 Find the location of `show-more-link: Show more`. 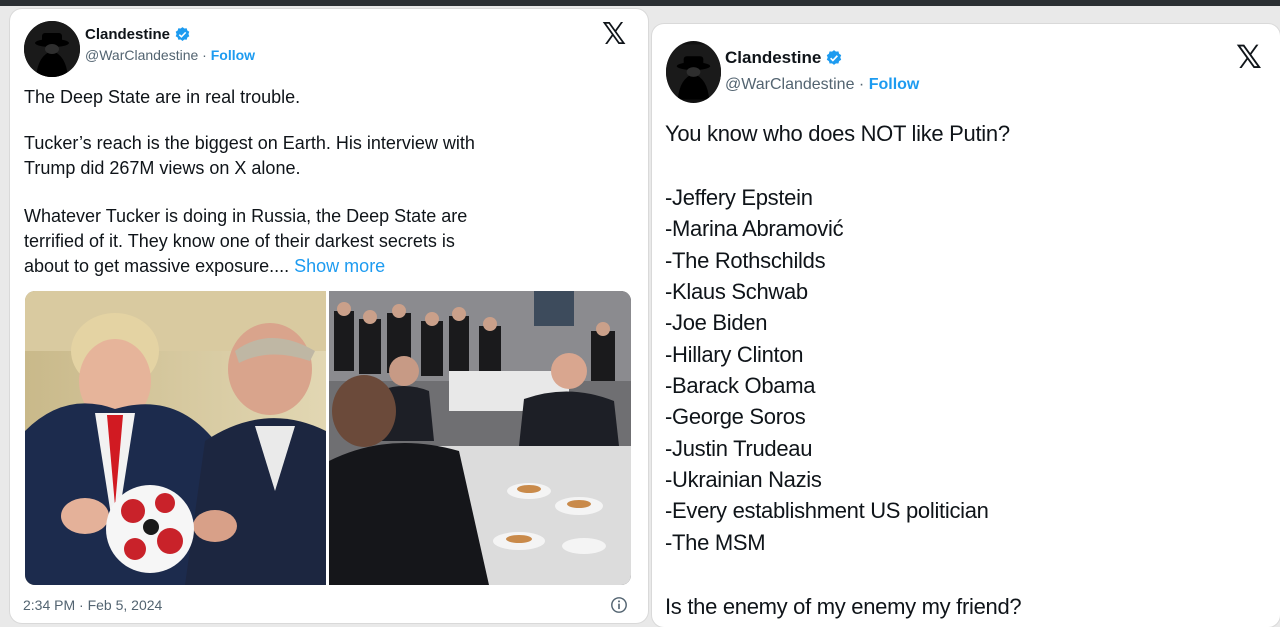

show-more-link: Show more is located at coordinates (339, 266).